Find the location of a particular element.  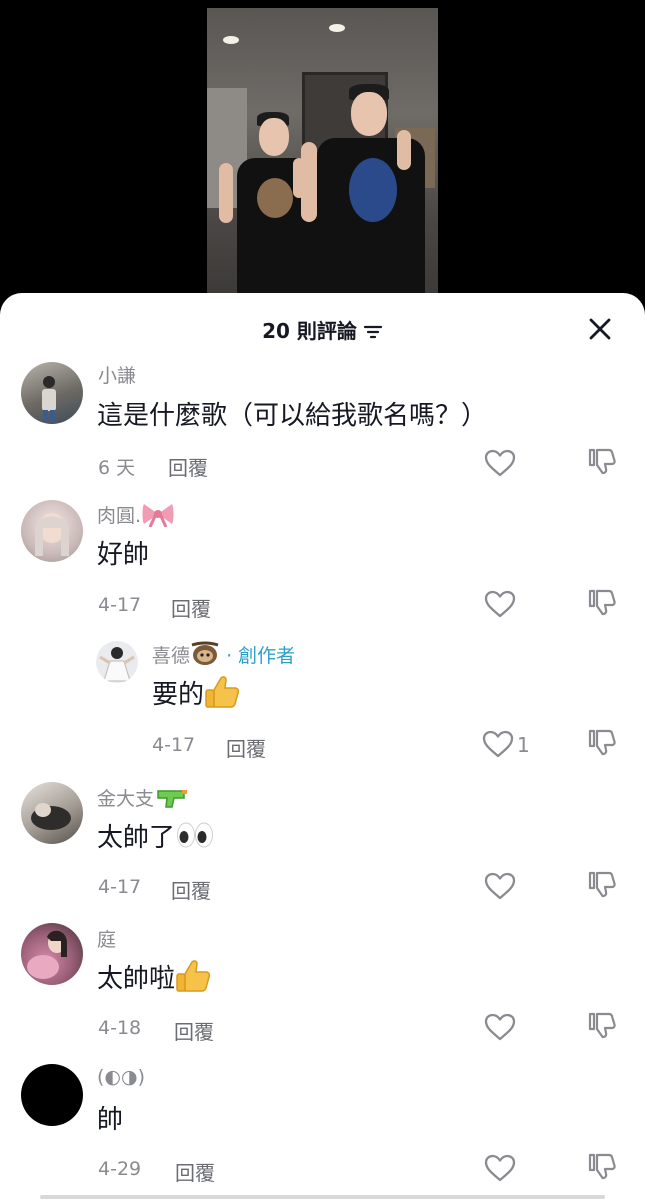

bow-emoji is located at coordinates (158, 516).